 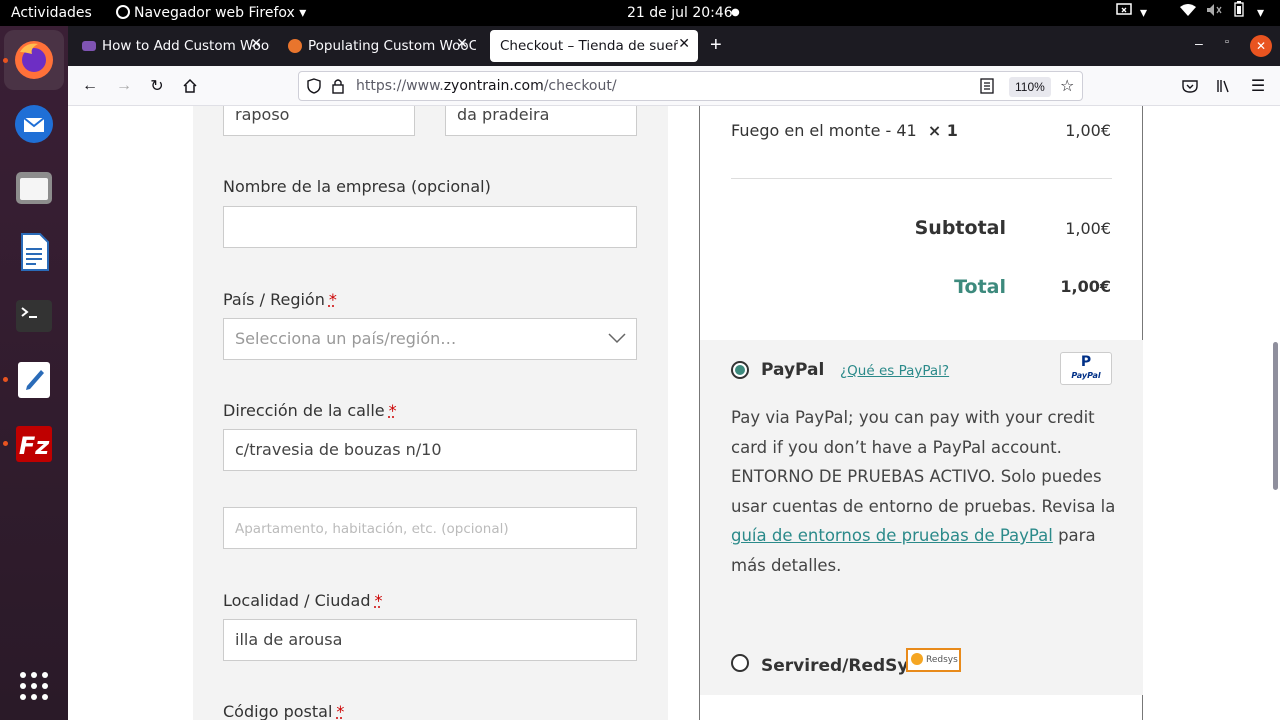 What do you see at coordinates (892, 535) in the screenshot?
I see `paypal-sandbox-guide-link: guía de entornos de pruebas de PayPal` at bounding box center [892, 535].